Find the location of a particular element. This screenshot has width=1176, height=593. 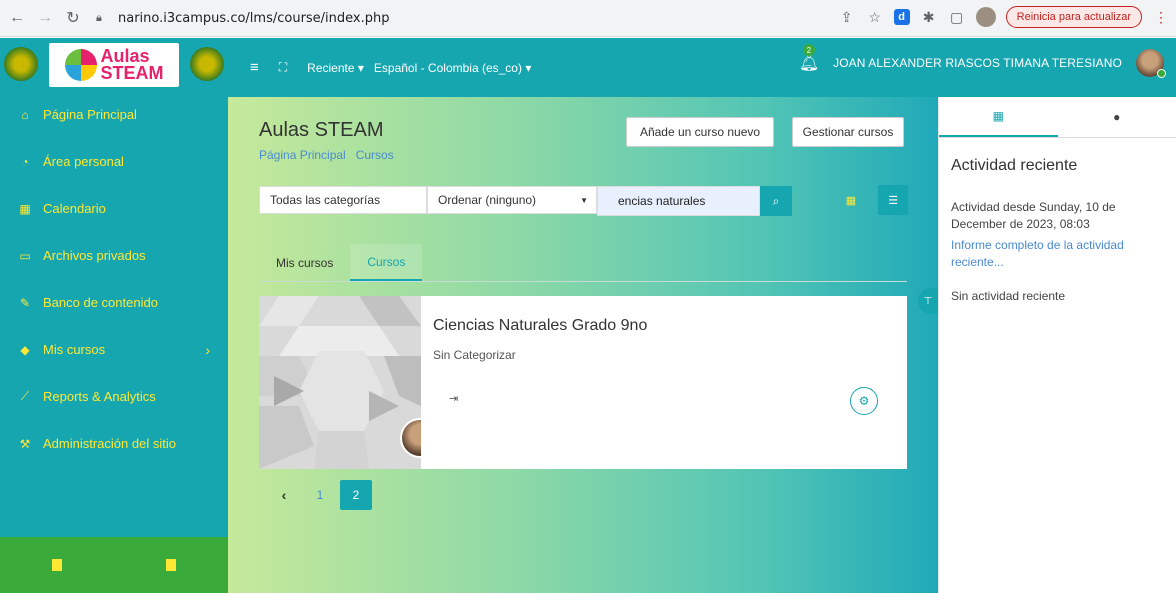

dashboard-icon: ◔ is located at coordinates (25, 161).